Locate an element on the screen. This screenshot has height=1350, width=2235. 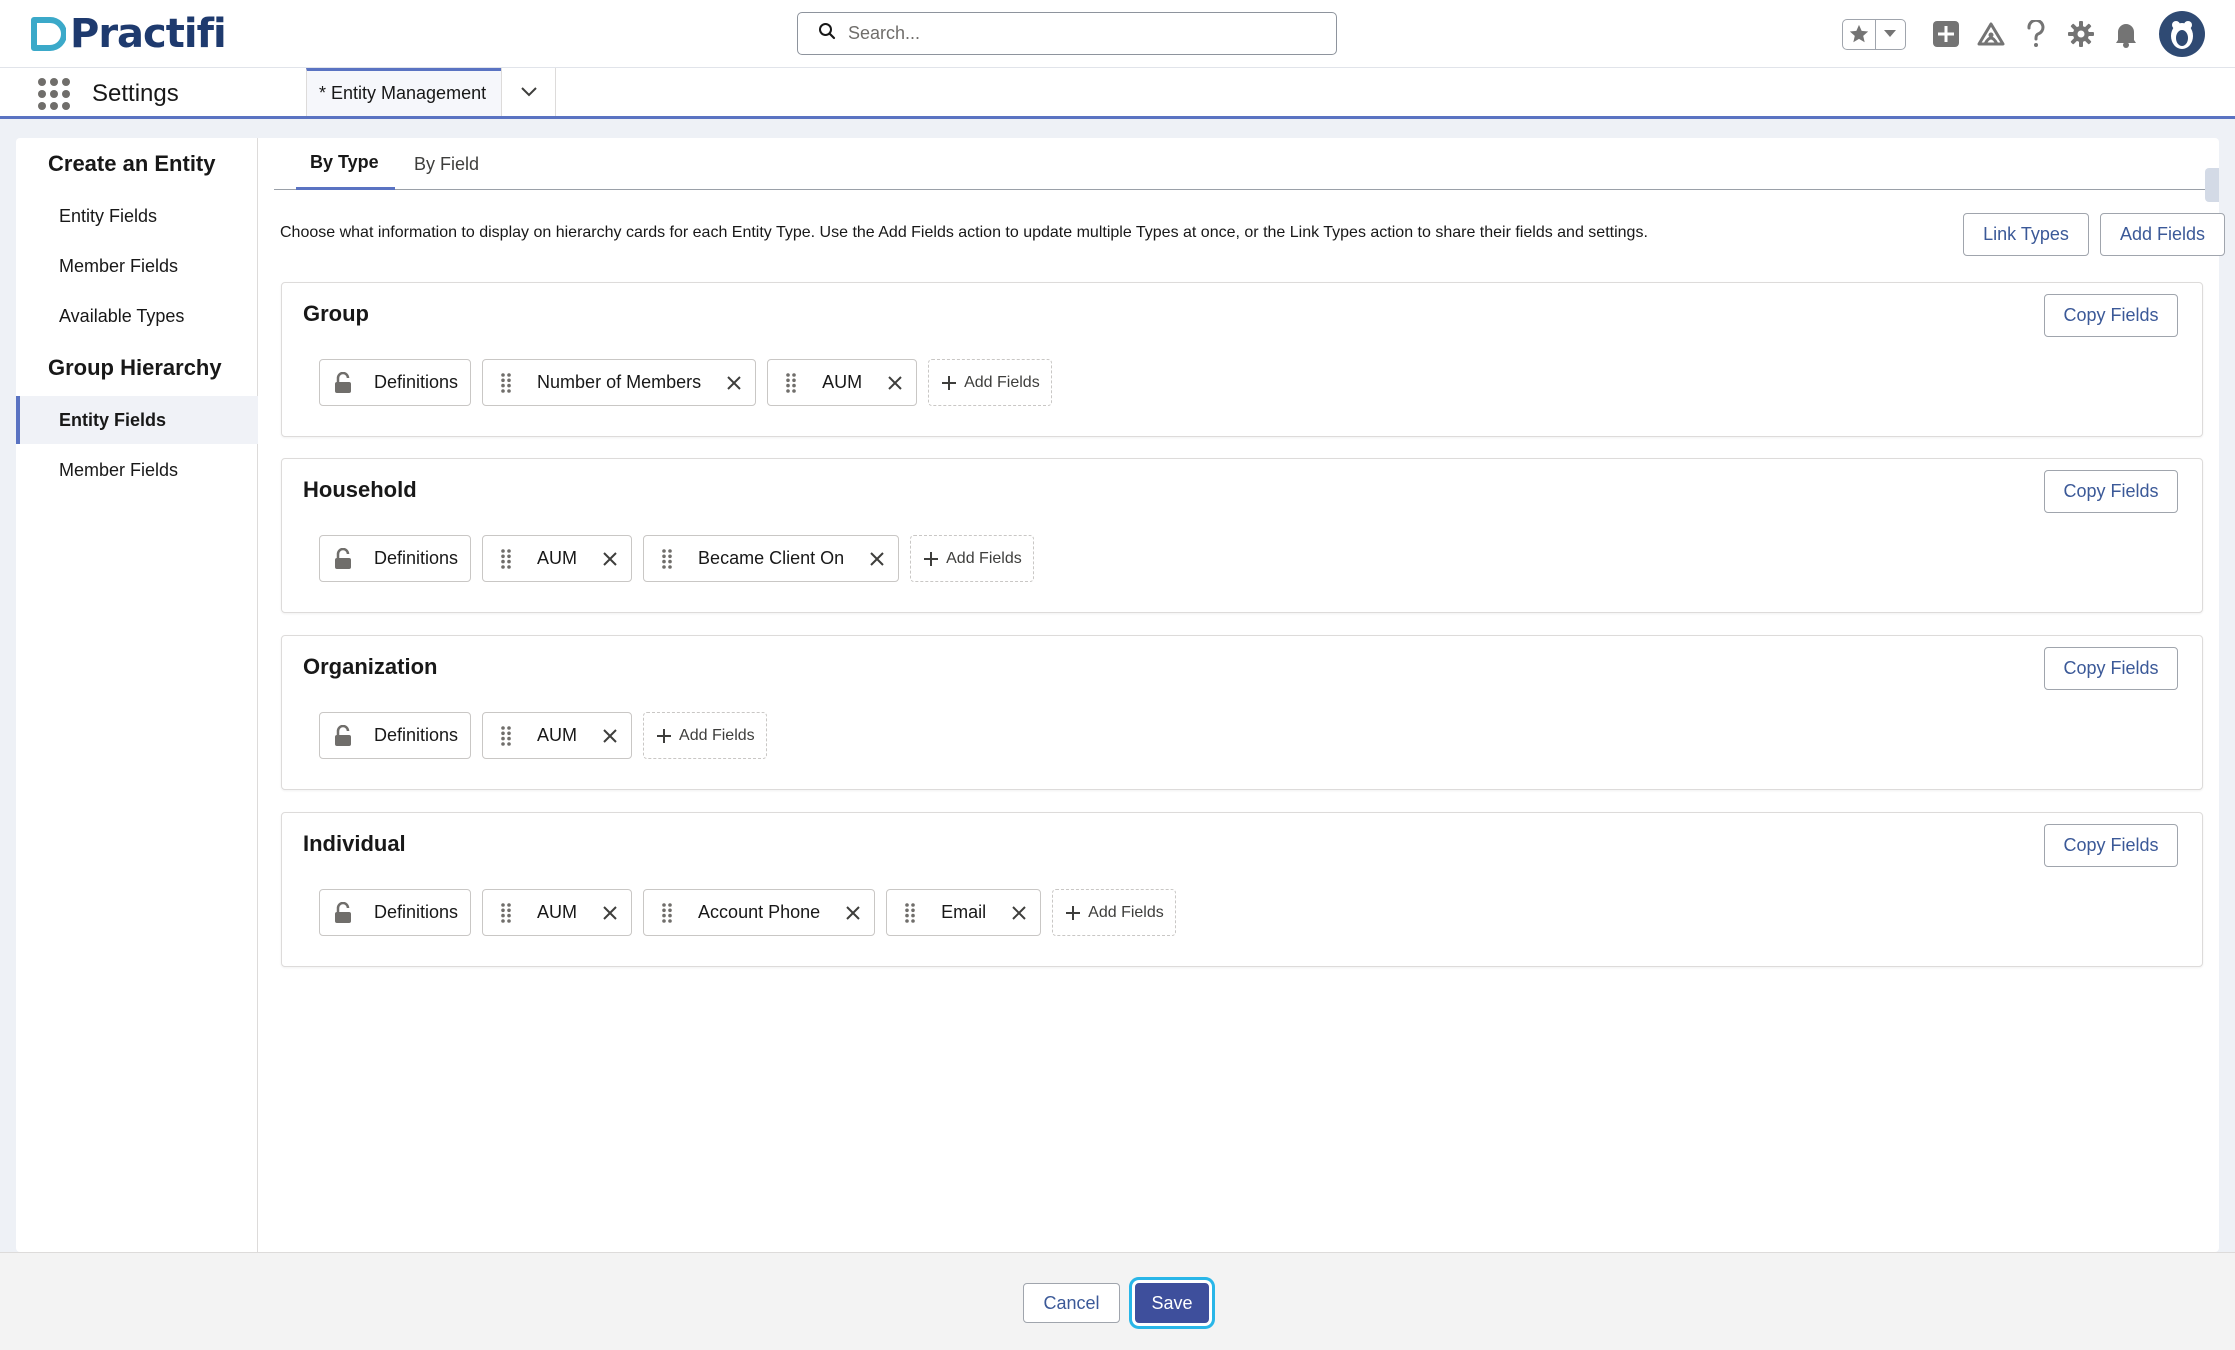
practifi-logo: Practifi is located at coordinates (128, 34).